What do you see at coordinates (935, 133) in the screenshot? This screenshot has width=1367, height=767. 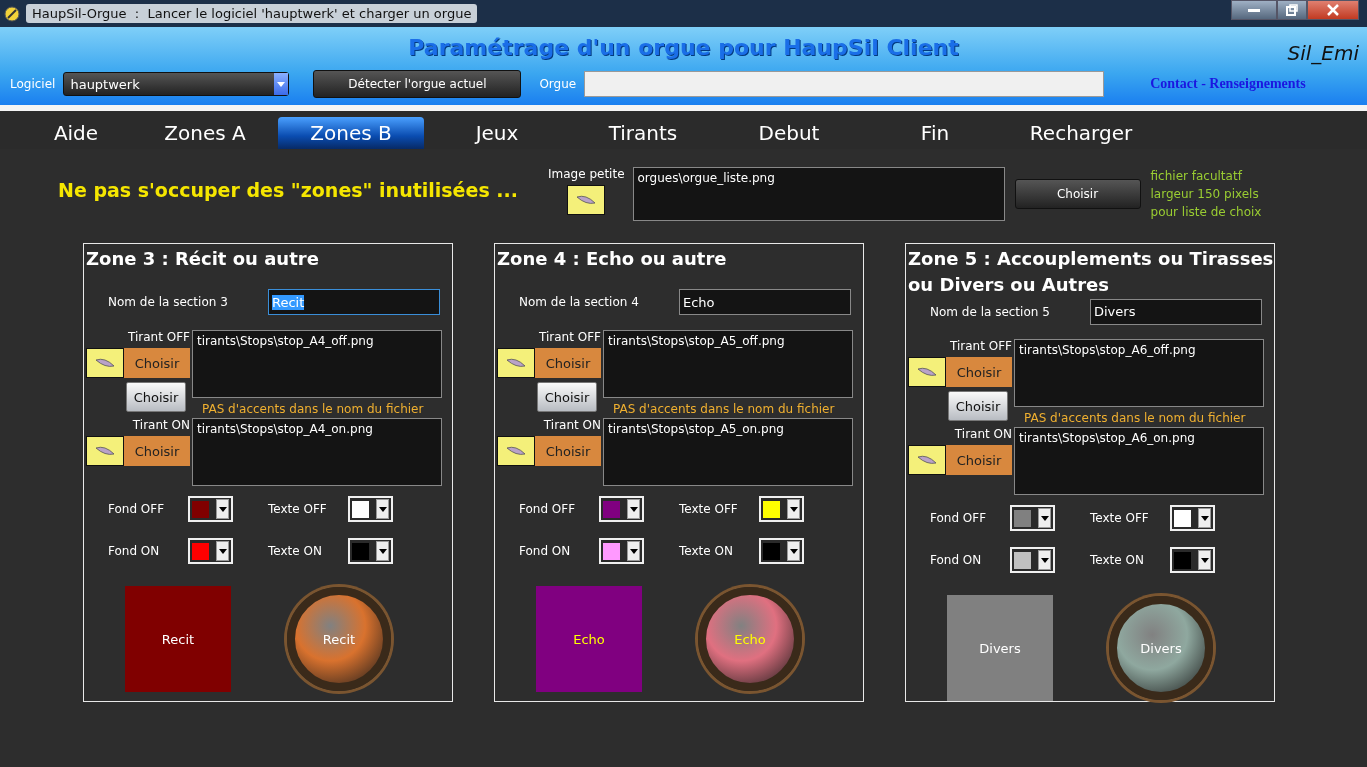 I see `tab: Fin` at bounding box center [935, 133].